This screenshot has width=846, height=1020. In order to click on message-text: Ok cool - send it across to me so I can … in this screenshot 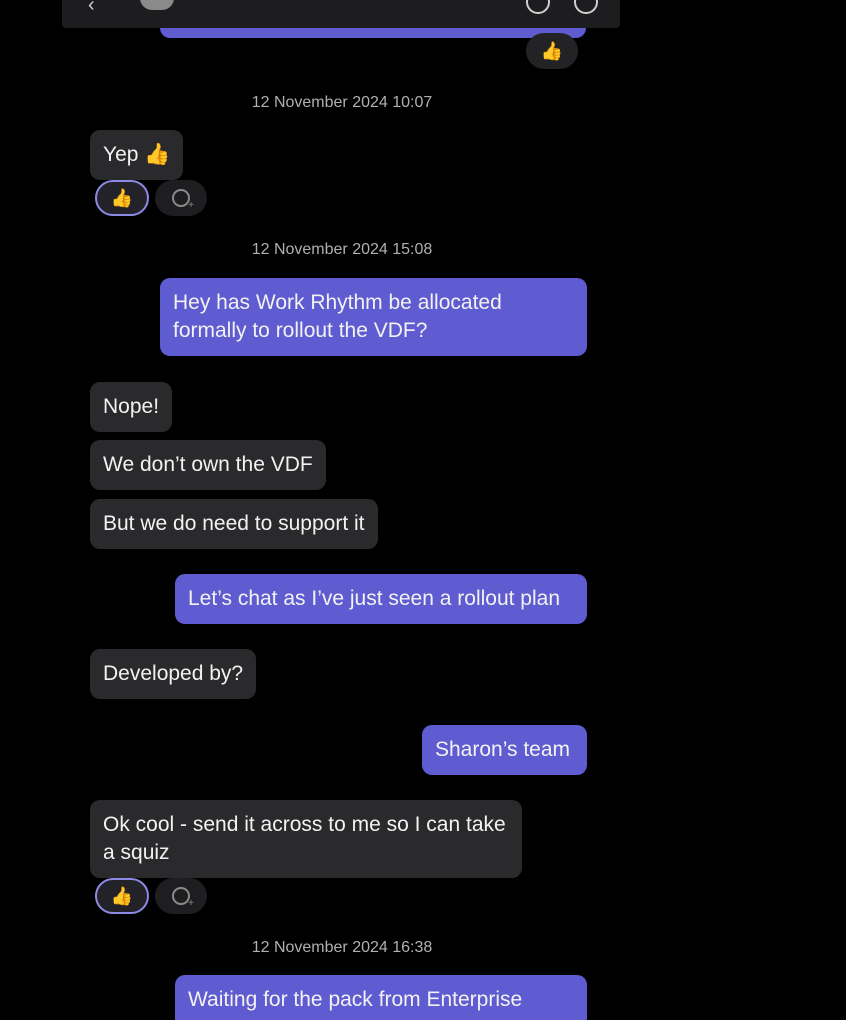, I will do `click(304, 838)`.